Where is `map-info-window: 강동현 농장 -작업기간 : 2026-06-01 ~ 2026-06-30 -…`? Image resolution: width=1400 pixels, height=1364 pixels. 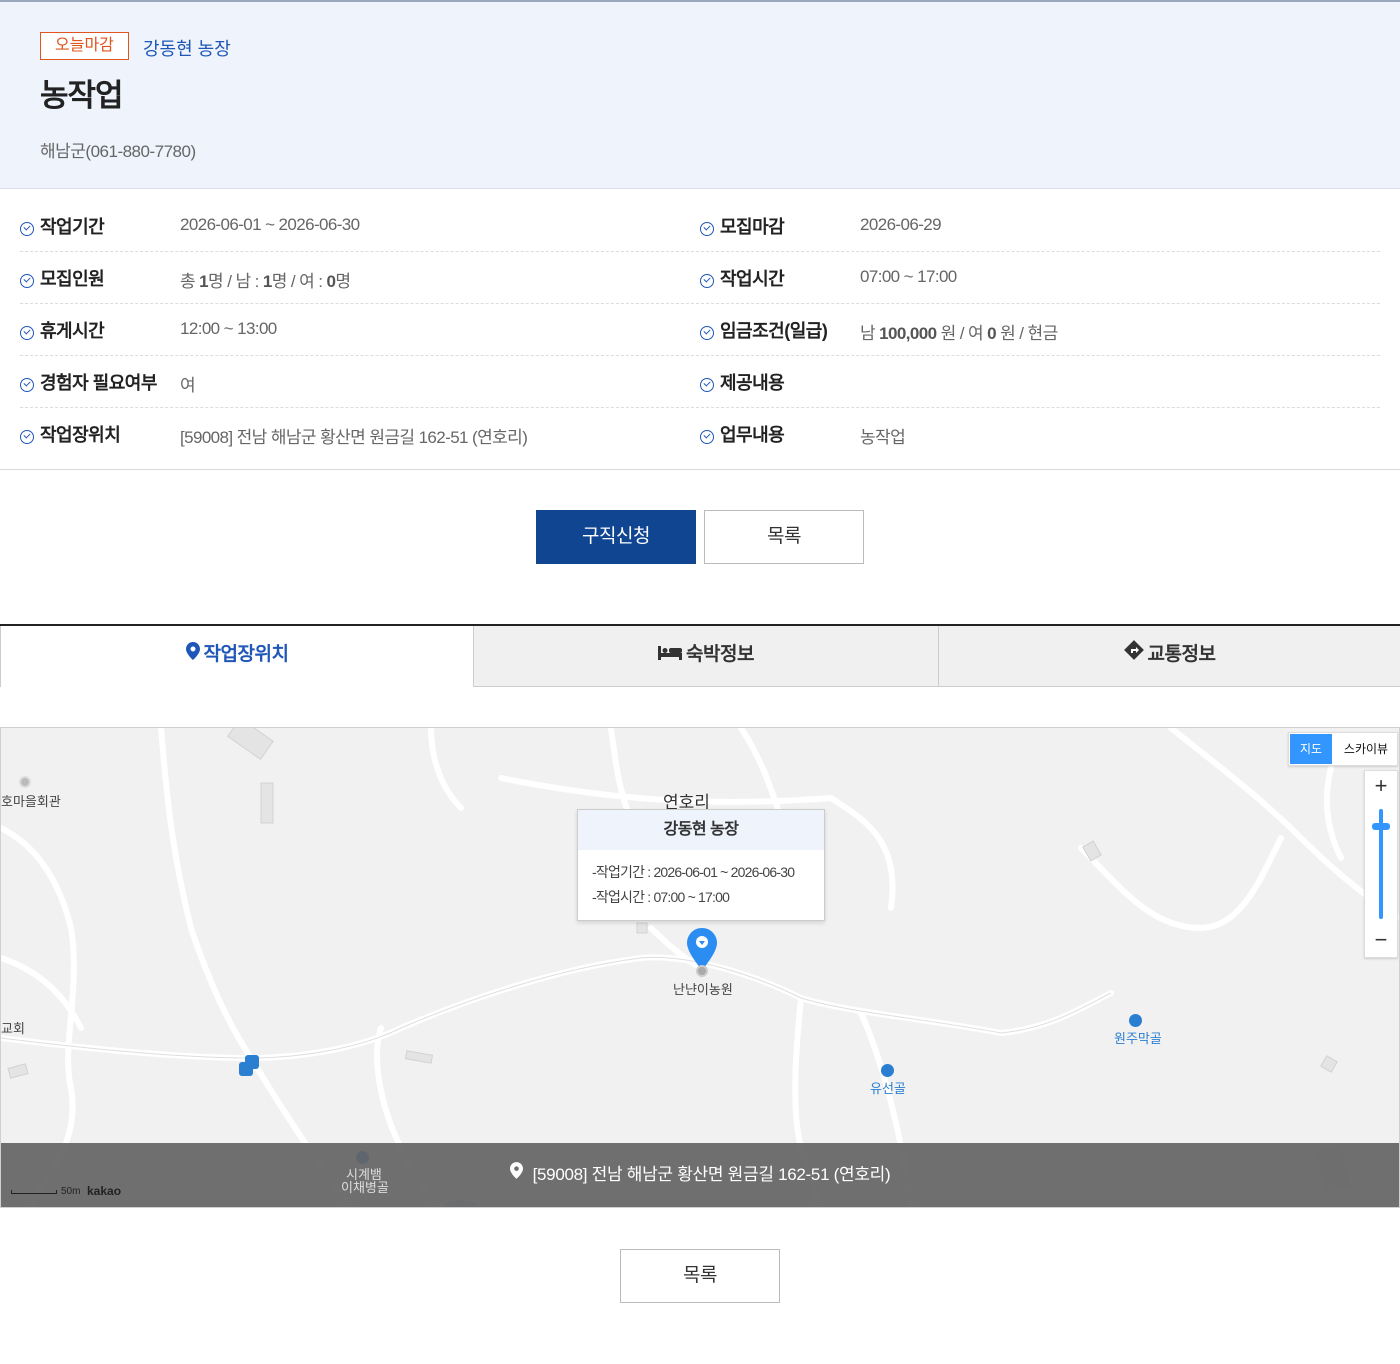 map-info-window: 강동현 농장 -작업기간 : 2026-06-01 ~ 2026-06-30 -… is located at coordinates (701, 865).